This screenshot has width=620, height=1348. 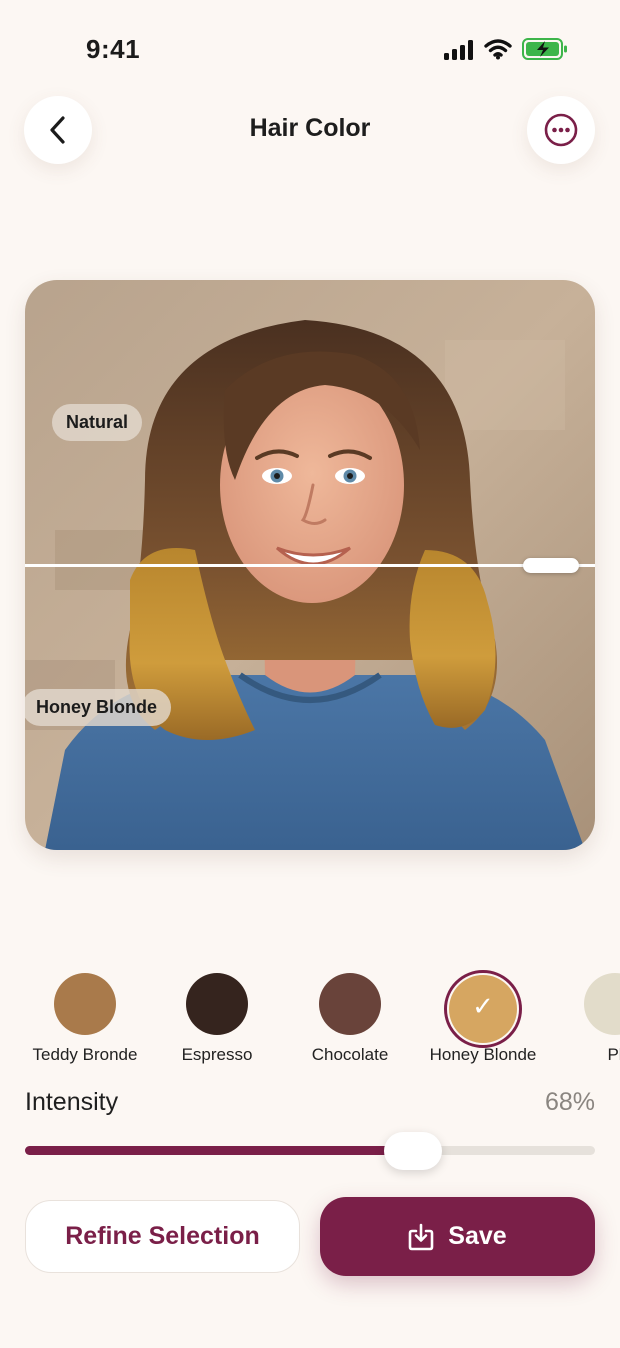 I want to click on save-button: Save, so click(x=457, y=1236).